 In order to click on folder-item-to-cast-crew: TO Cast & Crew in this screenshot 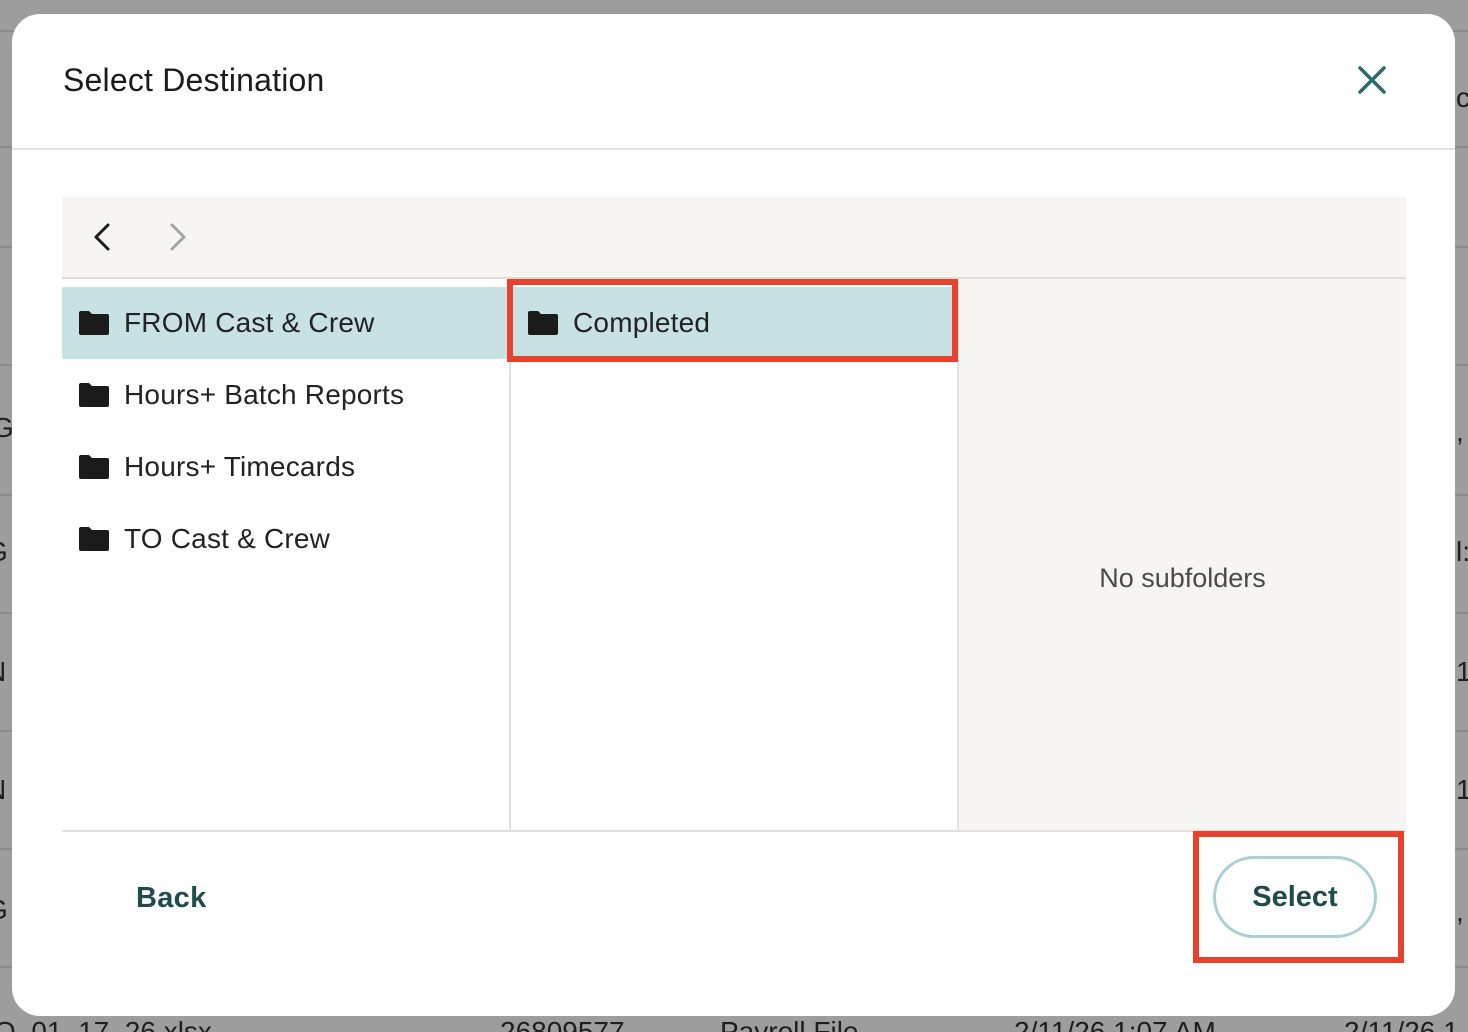, I will do `click(285, 539)`.